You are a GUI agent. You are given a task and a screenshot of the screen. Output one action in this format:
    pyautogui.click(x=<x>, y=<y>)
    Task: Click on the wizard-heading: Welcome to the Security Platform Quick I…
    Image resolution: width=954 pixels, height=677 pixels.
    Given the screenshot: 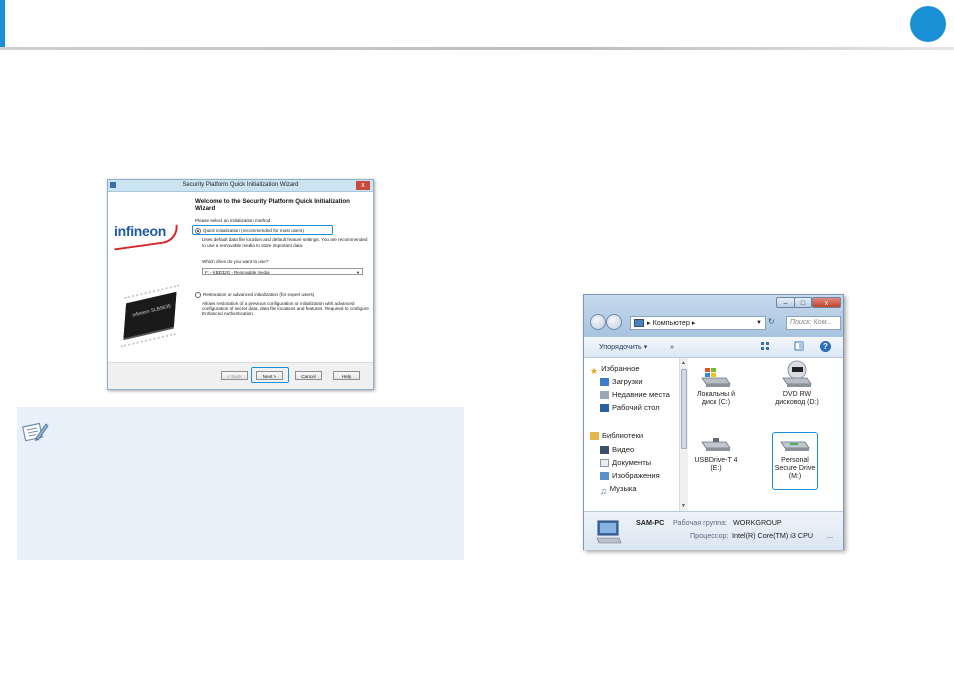 What is the action you would take?
    pyautogui.click(x=272, y=205)
    